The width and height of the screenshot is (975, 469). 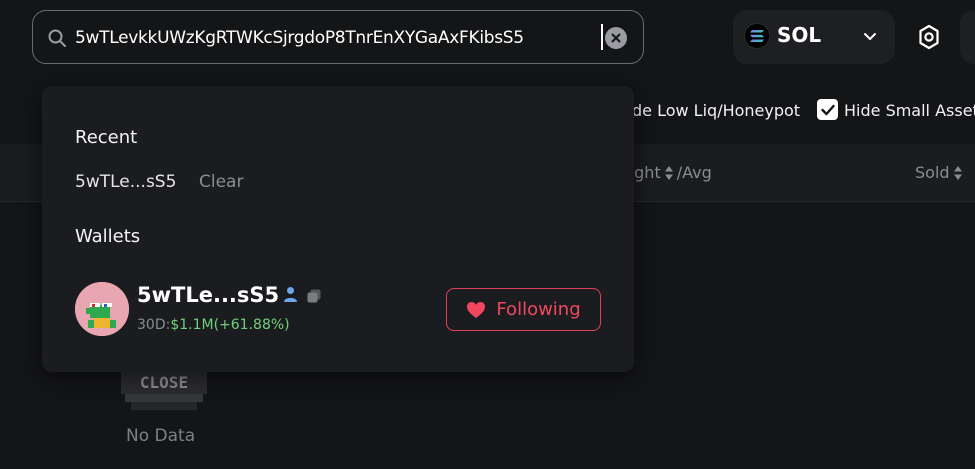 I want to click on clear-recent-button: Clear, so click(x=221, y=182).